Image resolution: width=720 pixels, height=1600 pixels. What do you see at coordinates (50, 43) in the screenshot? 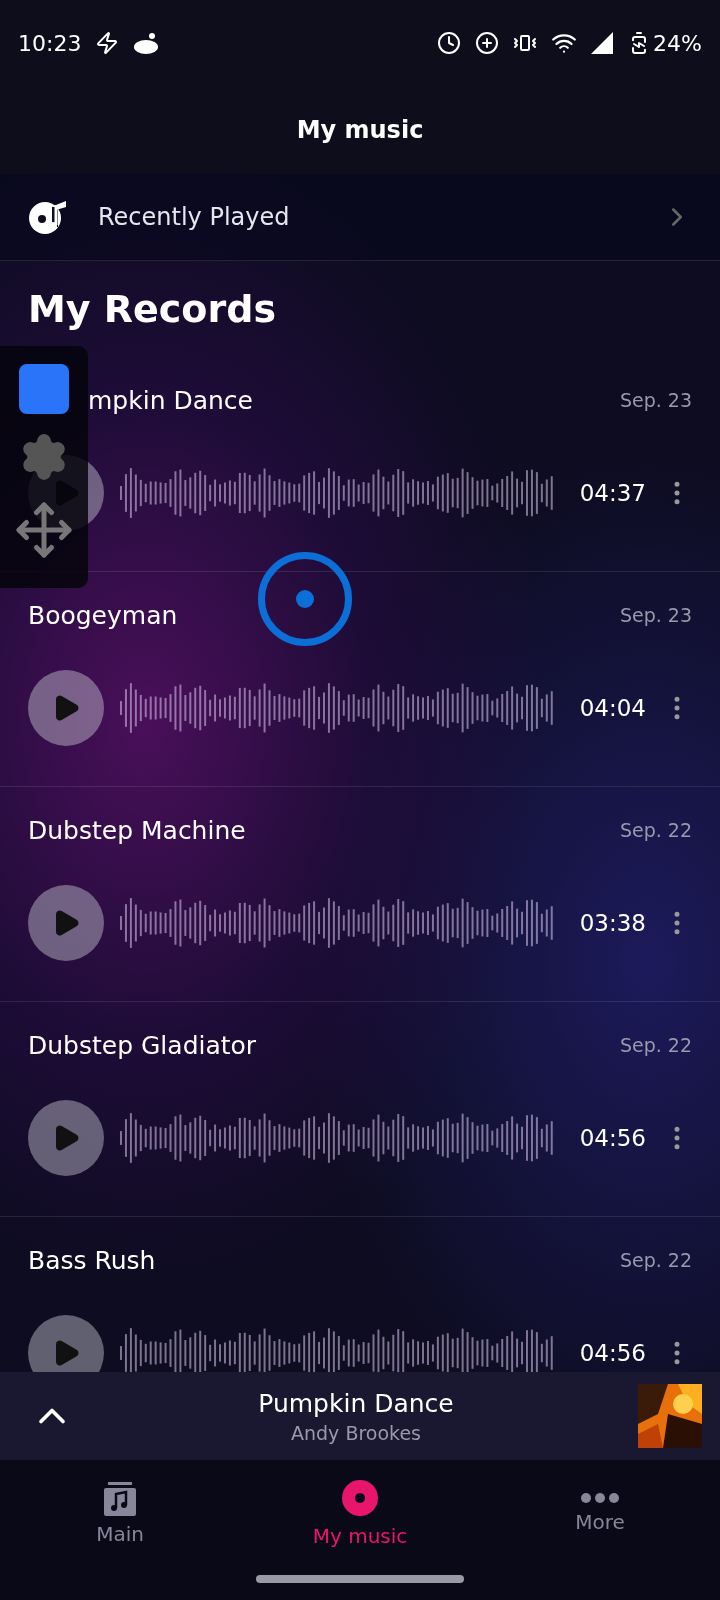
I see `status-time: 10:23` at bounding box center [50, 43].